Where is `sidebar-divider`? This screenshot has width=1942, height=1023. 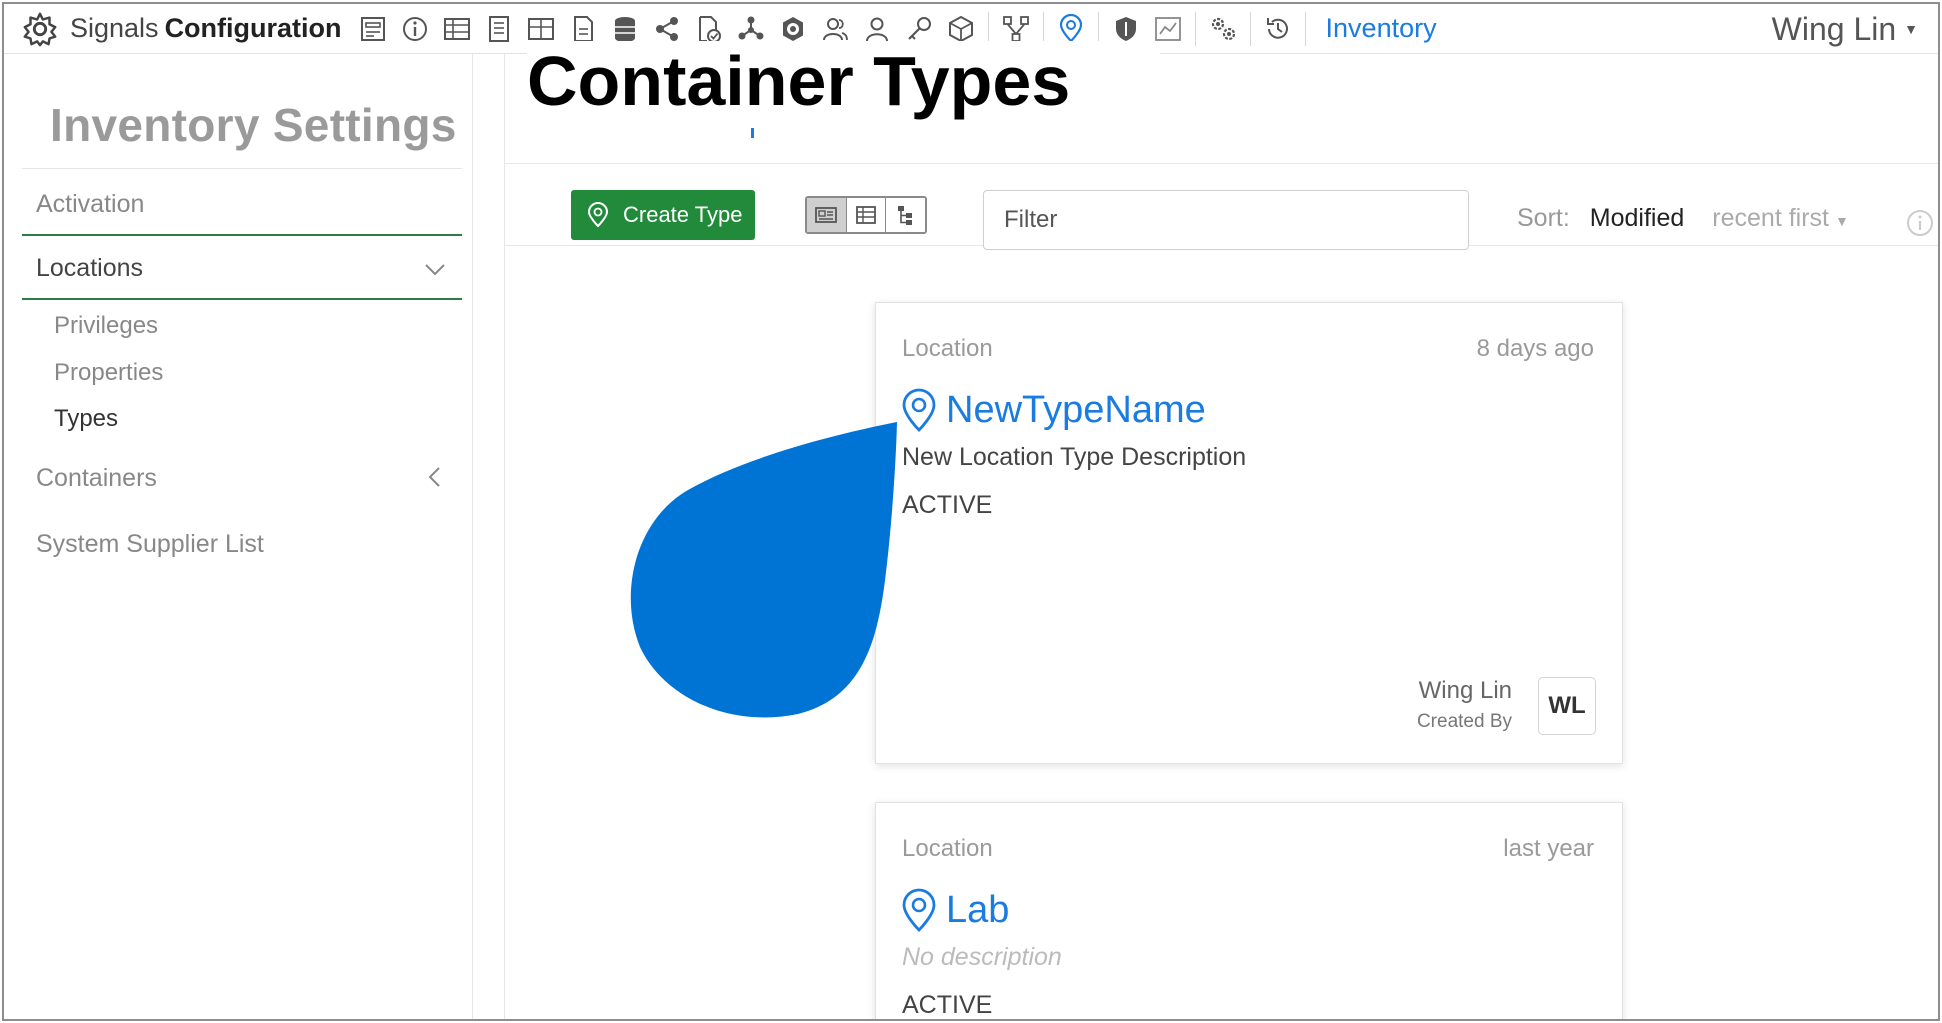 sidebar-divider is located at coordinates (242, 168).